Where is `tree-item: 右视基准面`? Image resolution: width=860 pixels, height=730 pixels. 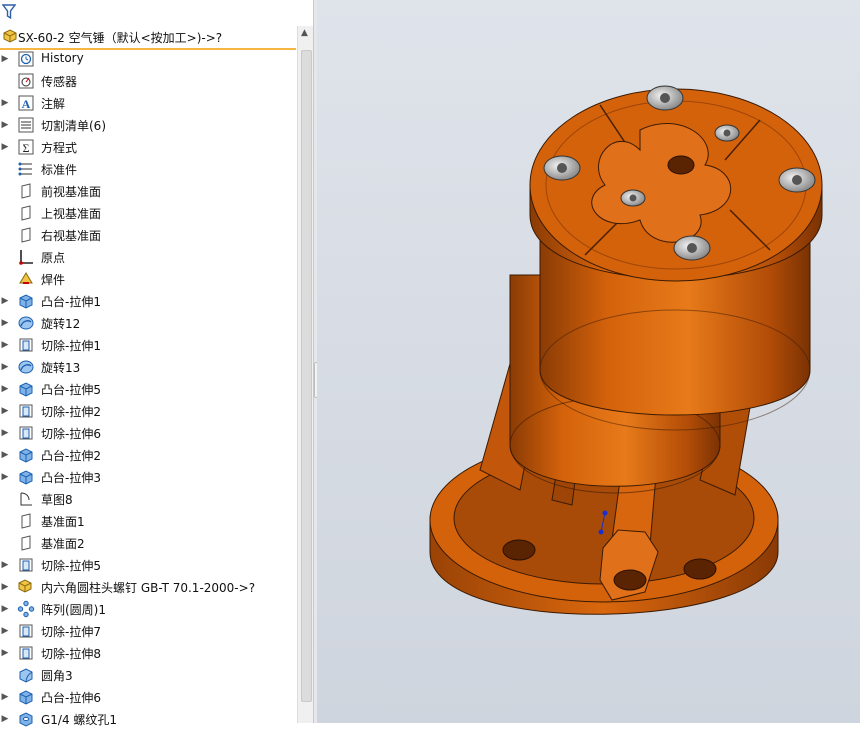 tree-item: 右视基准面 is located at coordinates (148, 235).